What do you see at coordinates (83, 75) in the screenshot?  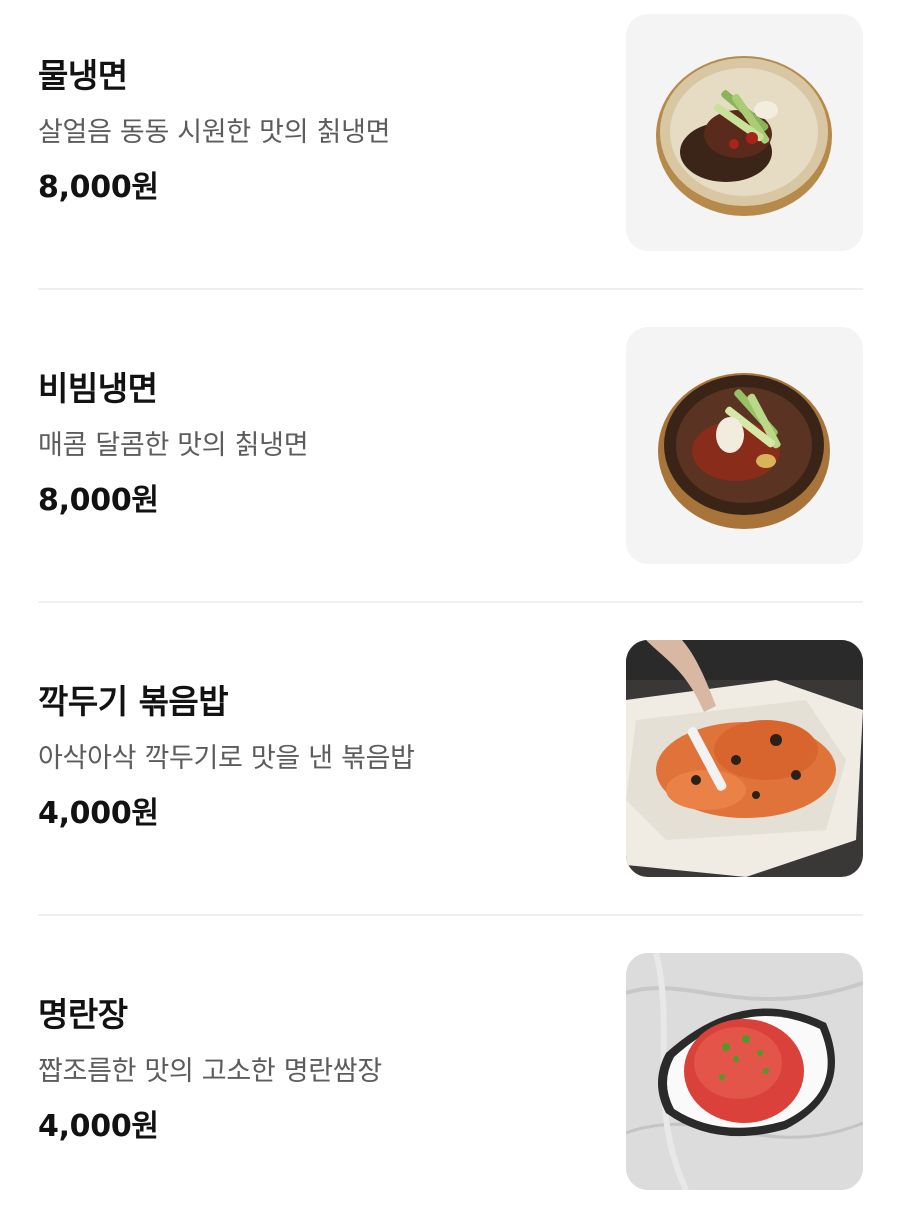 I see `menu-item-name: 물냉면` at bounding box center [83, 75].